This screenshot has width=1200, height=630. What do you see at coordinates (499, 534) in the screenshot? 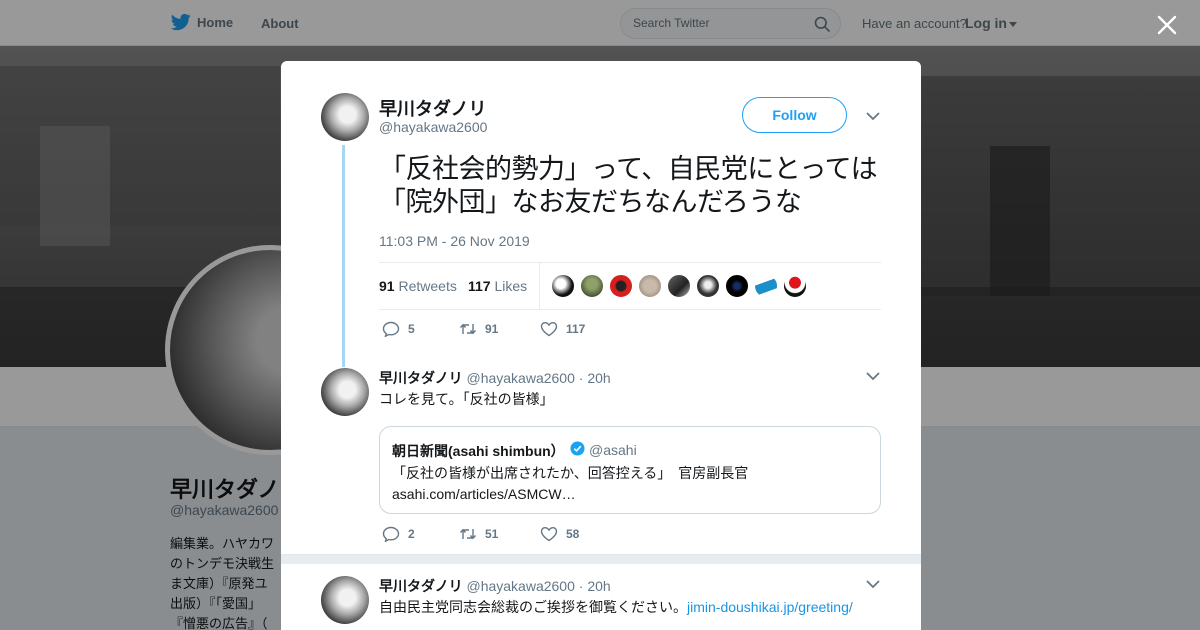
I see `retweet-action: 51` at bounding box center [499, 534].